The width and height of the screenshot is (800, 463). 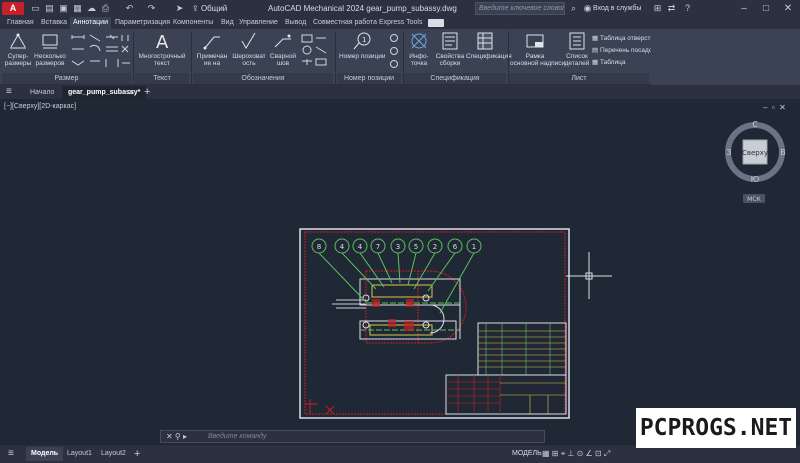 I want to click on redo-icon: ↷, so click(x=151, y=8).